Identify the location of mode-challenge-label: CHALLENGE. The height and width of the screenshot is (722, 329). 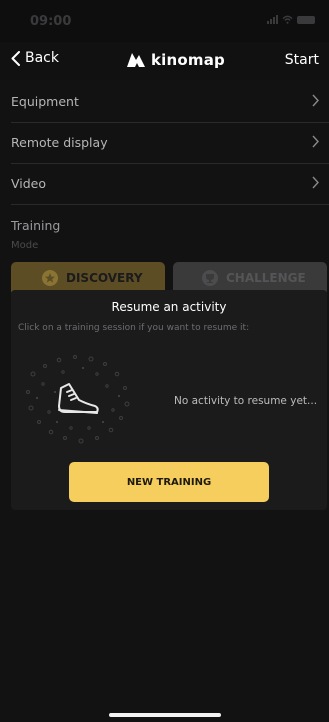
(266, 278).